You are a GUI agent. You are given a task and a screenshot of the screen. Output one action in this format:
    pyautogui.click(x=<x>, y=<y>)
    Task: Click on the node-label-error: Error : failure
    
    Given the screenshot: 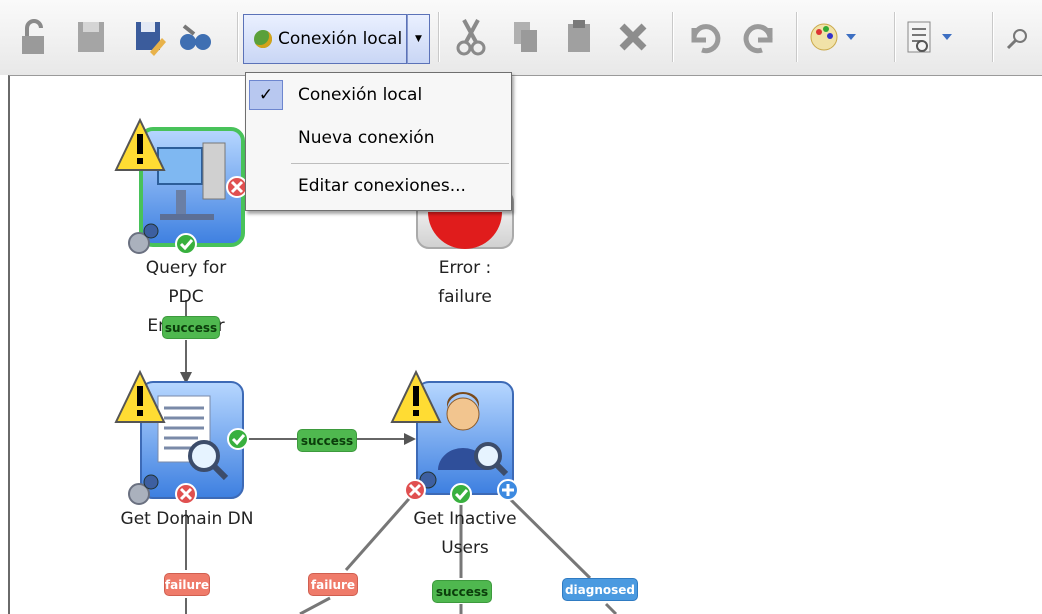 What is the action you would take?
    pyautogui.click(x=465, y=282)
    